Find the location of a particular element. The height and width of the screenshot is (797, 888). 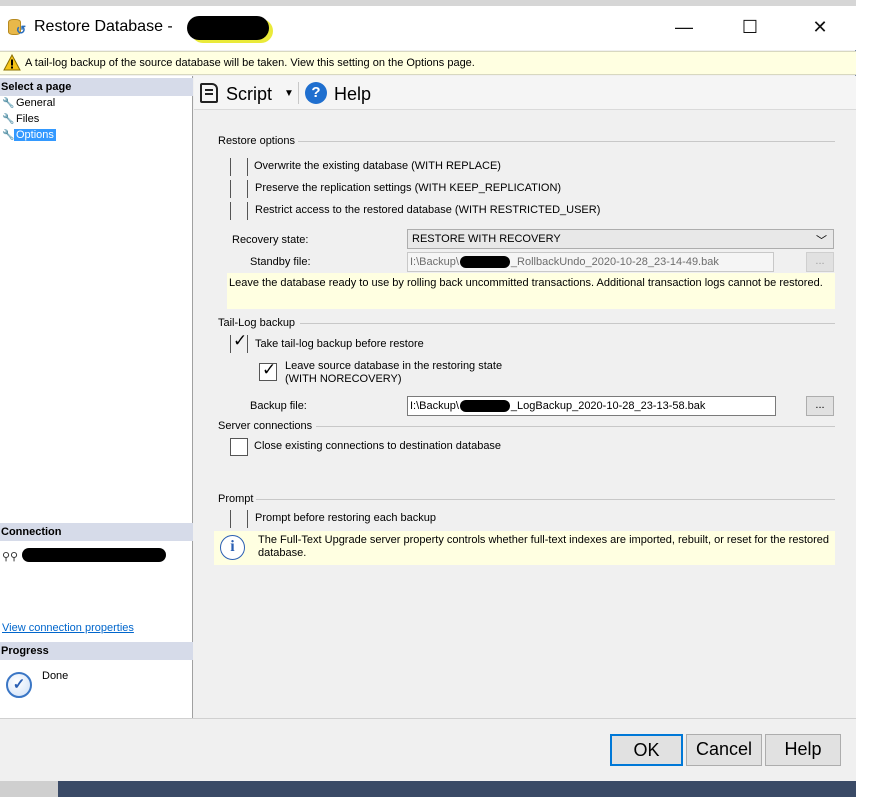

progress-status: Done is located at coordinates (55, 676).